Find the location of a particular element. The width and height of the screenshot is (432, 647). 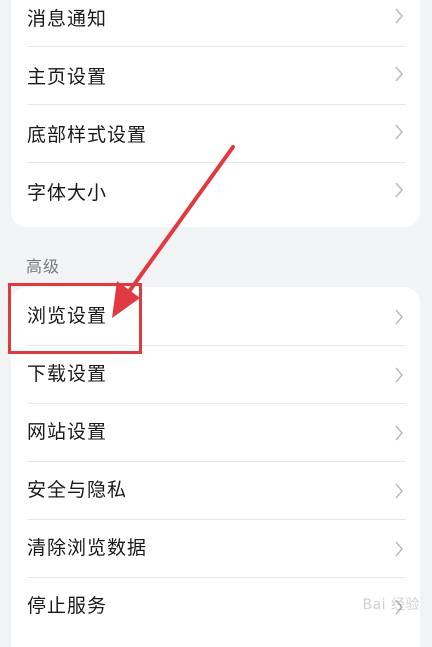

watermark: Bai 经验 is located at coordinates (391, 605).